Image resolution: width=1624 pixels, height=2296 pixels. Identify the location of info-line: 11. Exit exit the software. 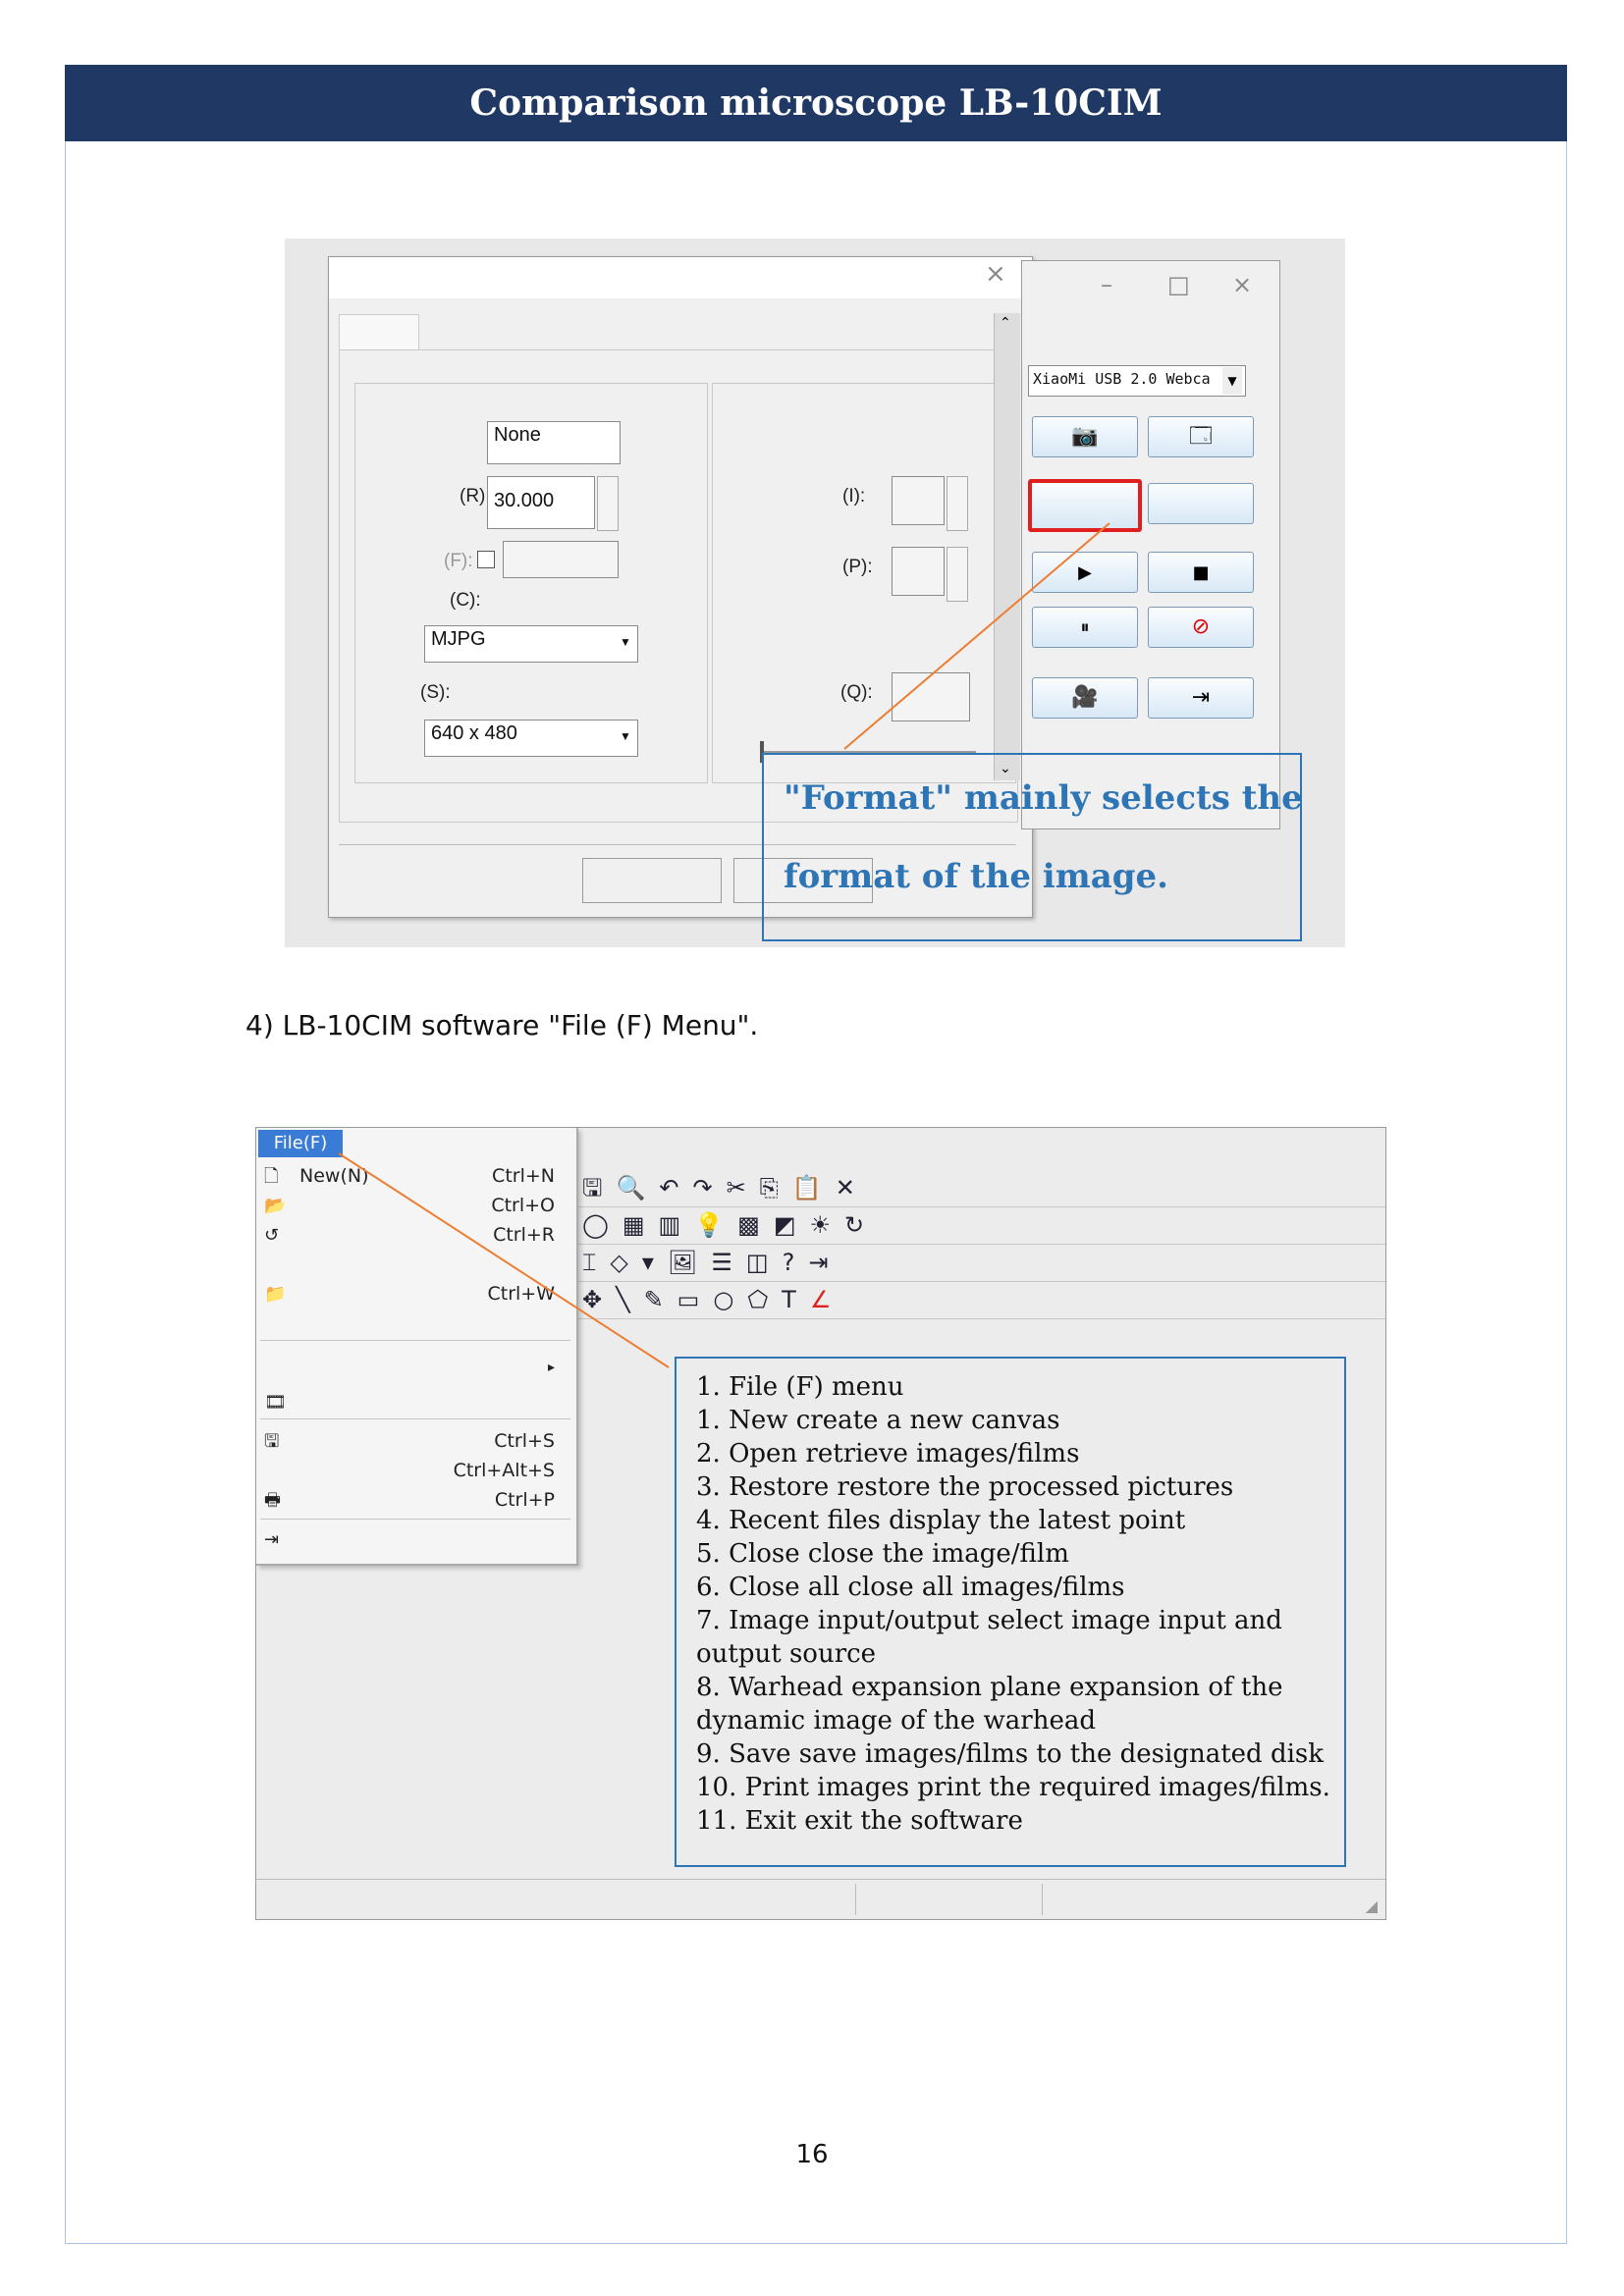
(859, 1821).